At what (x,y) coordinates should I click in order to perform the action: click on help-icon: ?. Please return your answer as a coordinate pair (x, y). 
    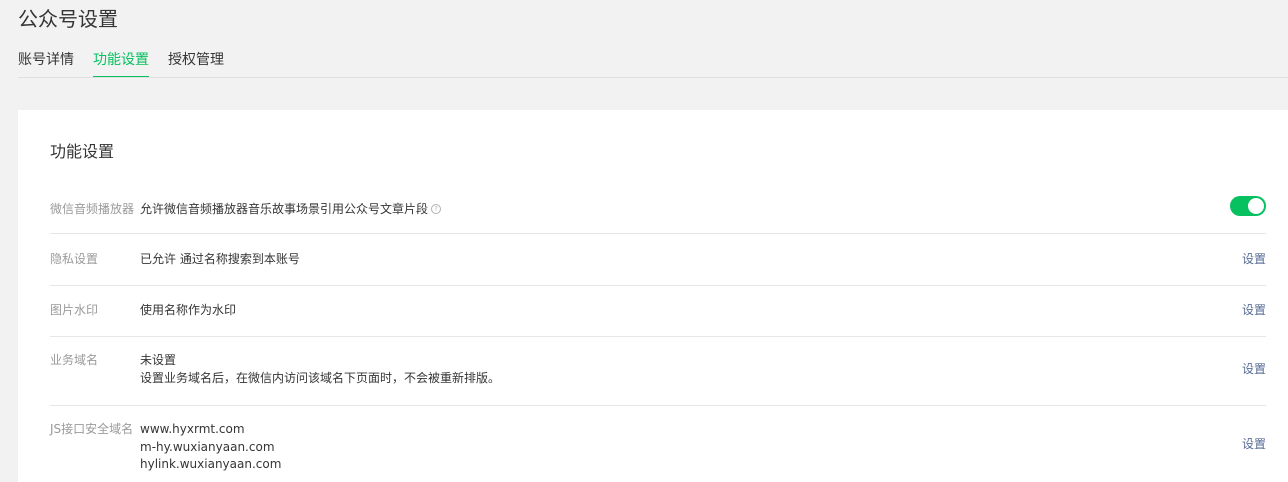
    Looking at the image, I should click on (436, 208).